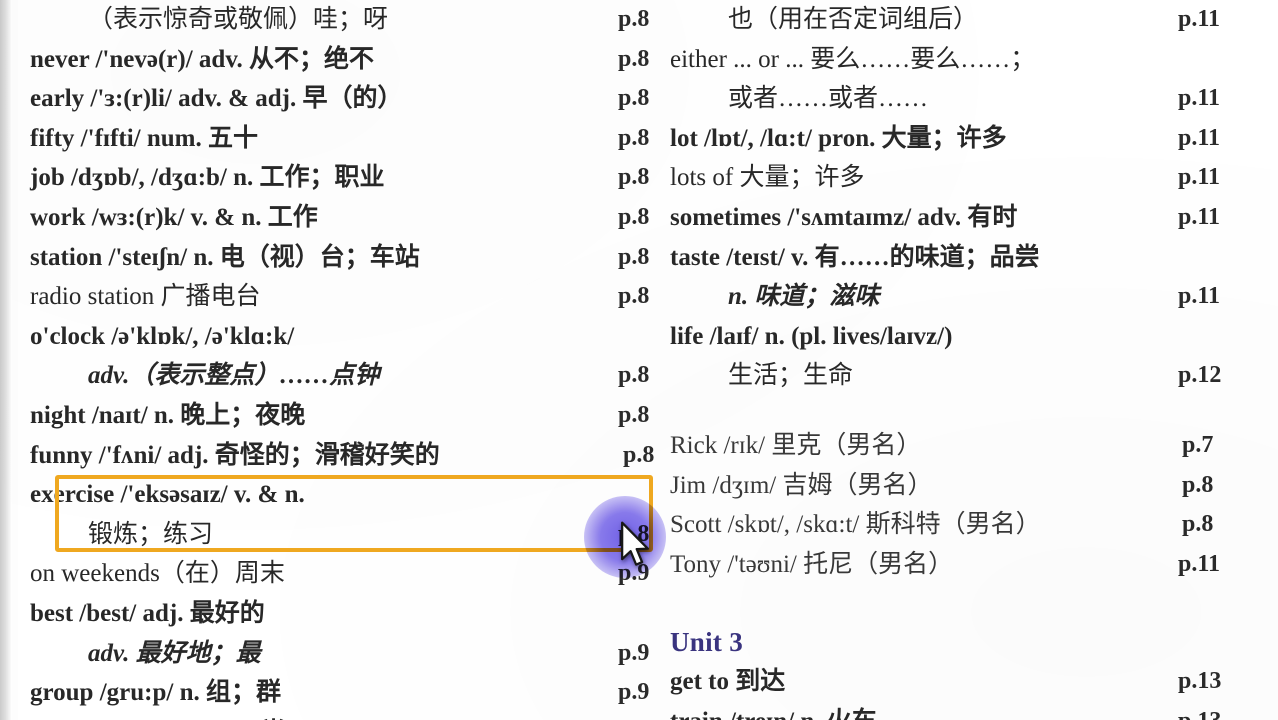  What do you see at coordinates (162, 336) in the screenshot?
I see `entry-text: o'clock /ə'klɒk/, /ə'klɑ:k/` at bounding box center [162, 336].